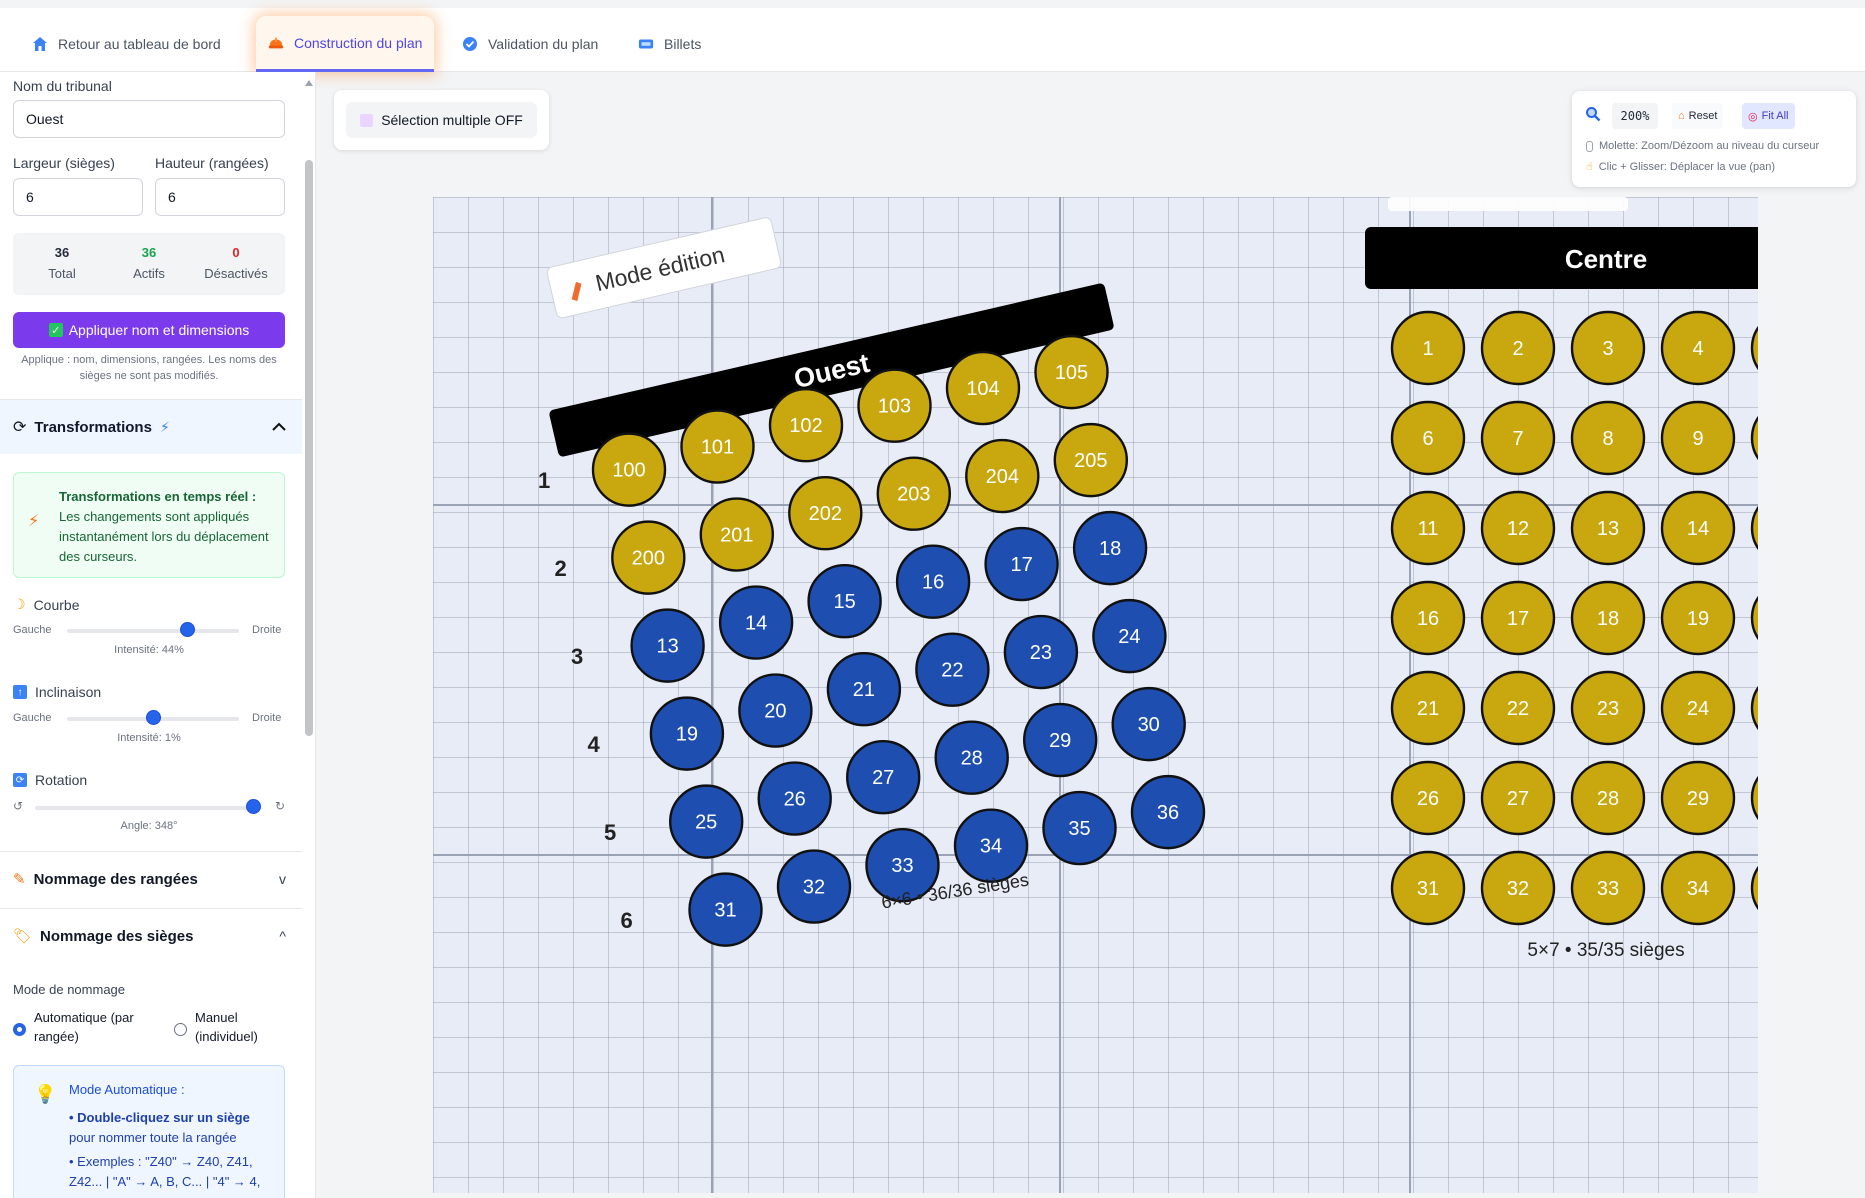 The height and width of the screenshot is (1198, 1865). Describe the element at coordinates (226, 1027) in the screenshot. I see `manual-mode-label: Manuel (individuel)` at that location.